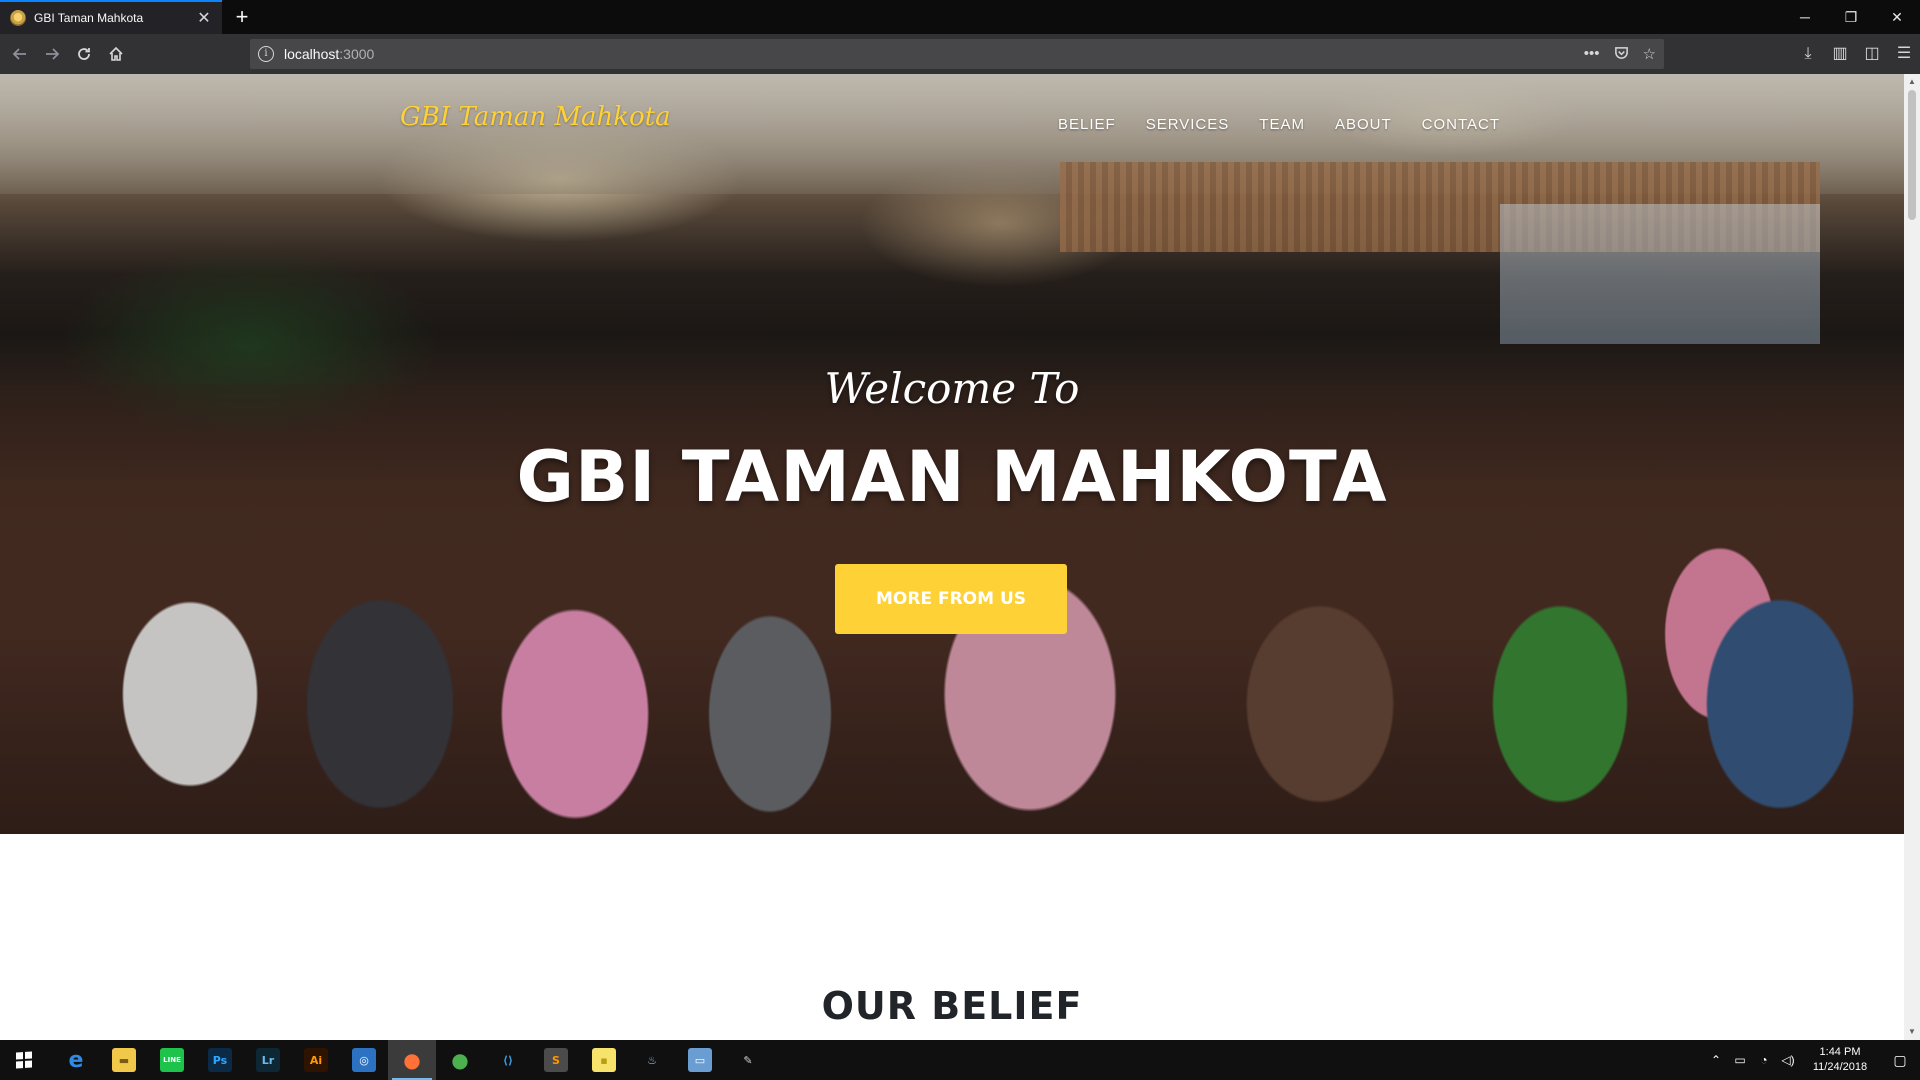 This screenshot has width=1920, height=1080. I want to click on window-controls: ─ ❐ ✕, so click(1851, 17).